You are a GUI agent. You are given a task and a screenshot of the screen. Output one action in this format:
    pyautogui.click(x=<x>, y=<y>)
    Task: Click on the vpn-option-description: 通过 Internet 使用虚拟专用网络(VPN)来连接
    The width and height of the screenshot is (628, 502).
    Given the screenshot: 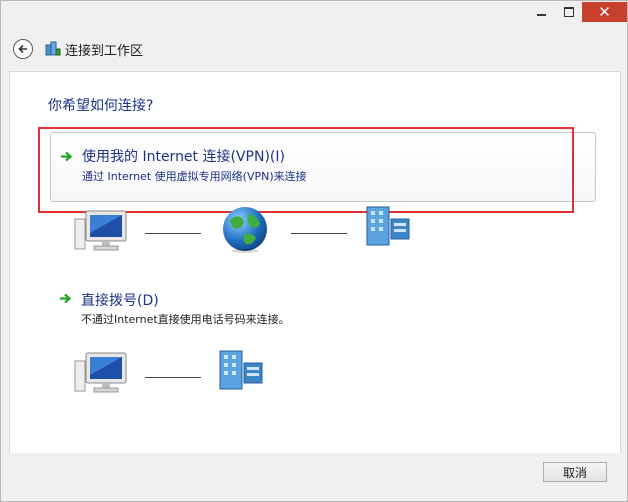 What is the action you would take?
    pyautogui.click(x=194, y=176)
    